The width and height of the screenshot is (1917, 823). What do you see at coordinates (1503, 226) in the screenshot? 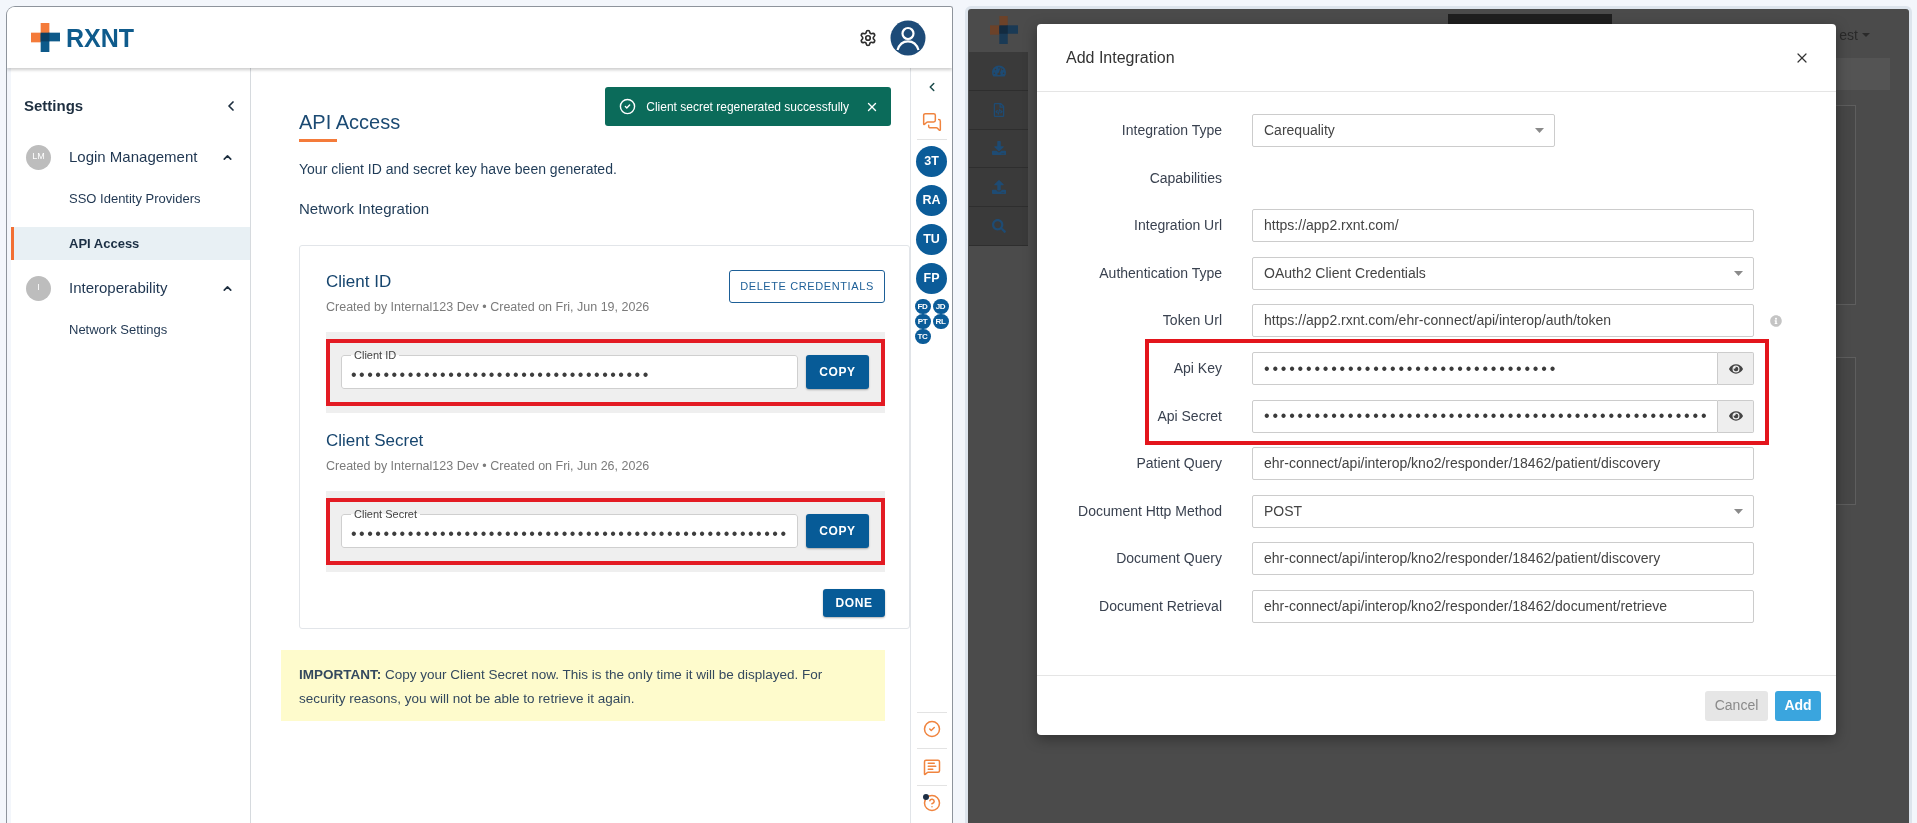
I see `text-field: https://app2.rxnt.com/` at bounding box center [1503, 226].